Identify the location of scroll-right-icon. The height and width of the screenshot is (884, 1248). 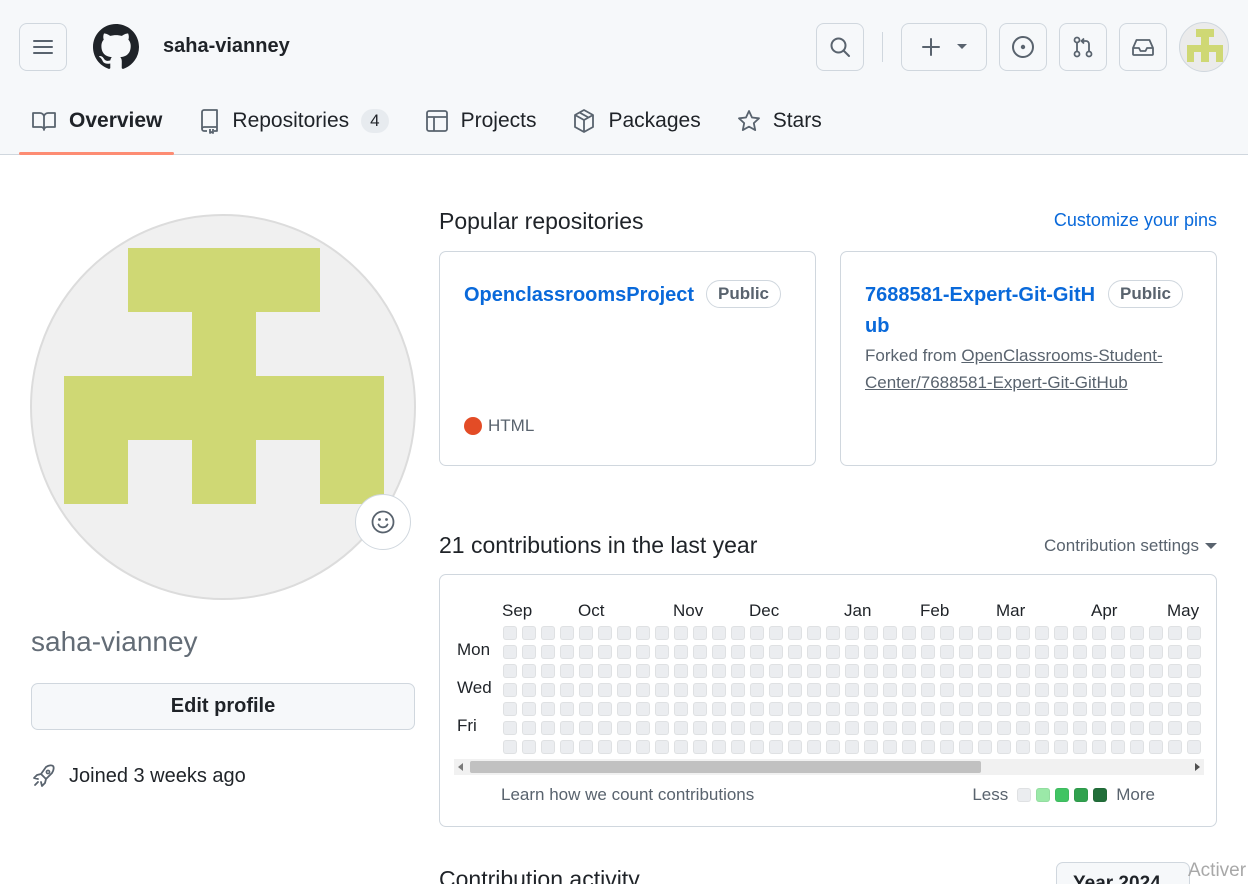
(1197, 767).